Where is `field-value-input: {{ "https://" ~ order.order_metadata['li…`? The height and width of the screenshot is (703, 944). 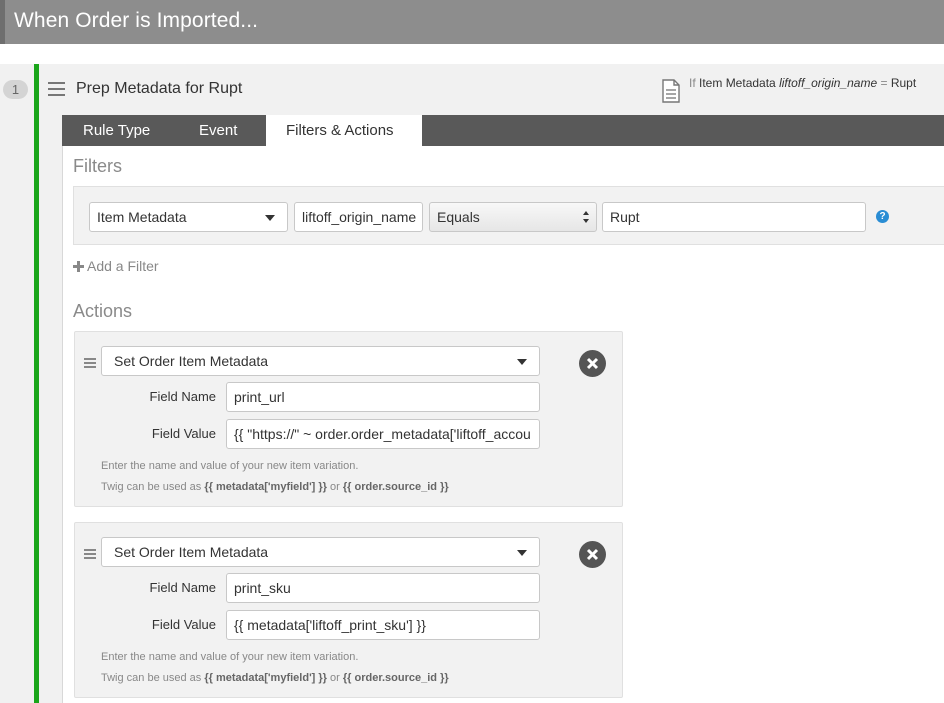
field-value-input: {{ "https://" ~ order.order_metadata['li… is located at coordinates (383, 434).